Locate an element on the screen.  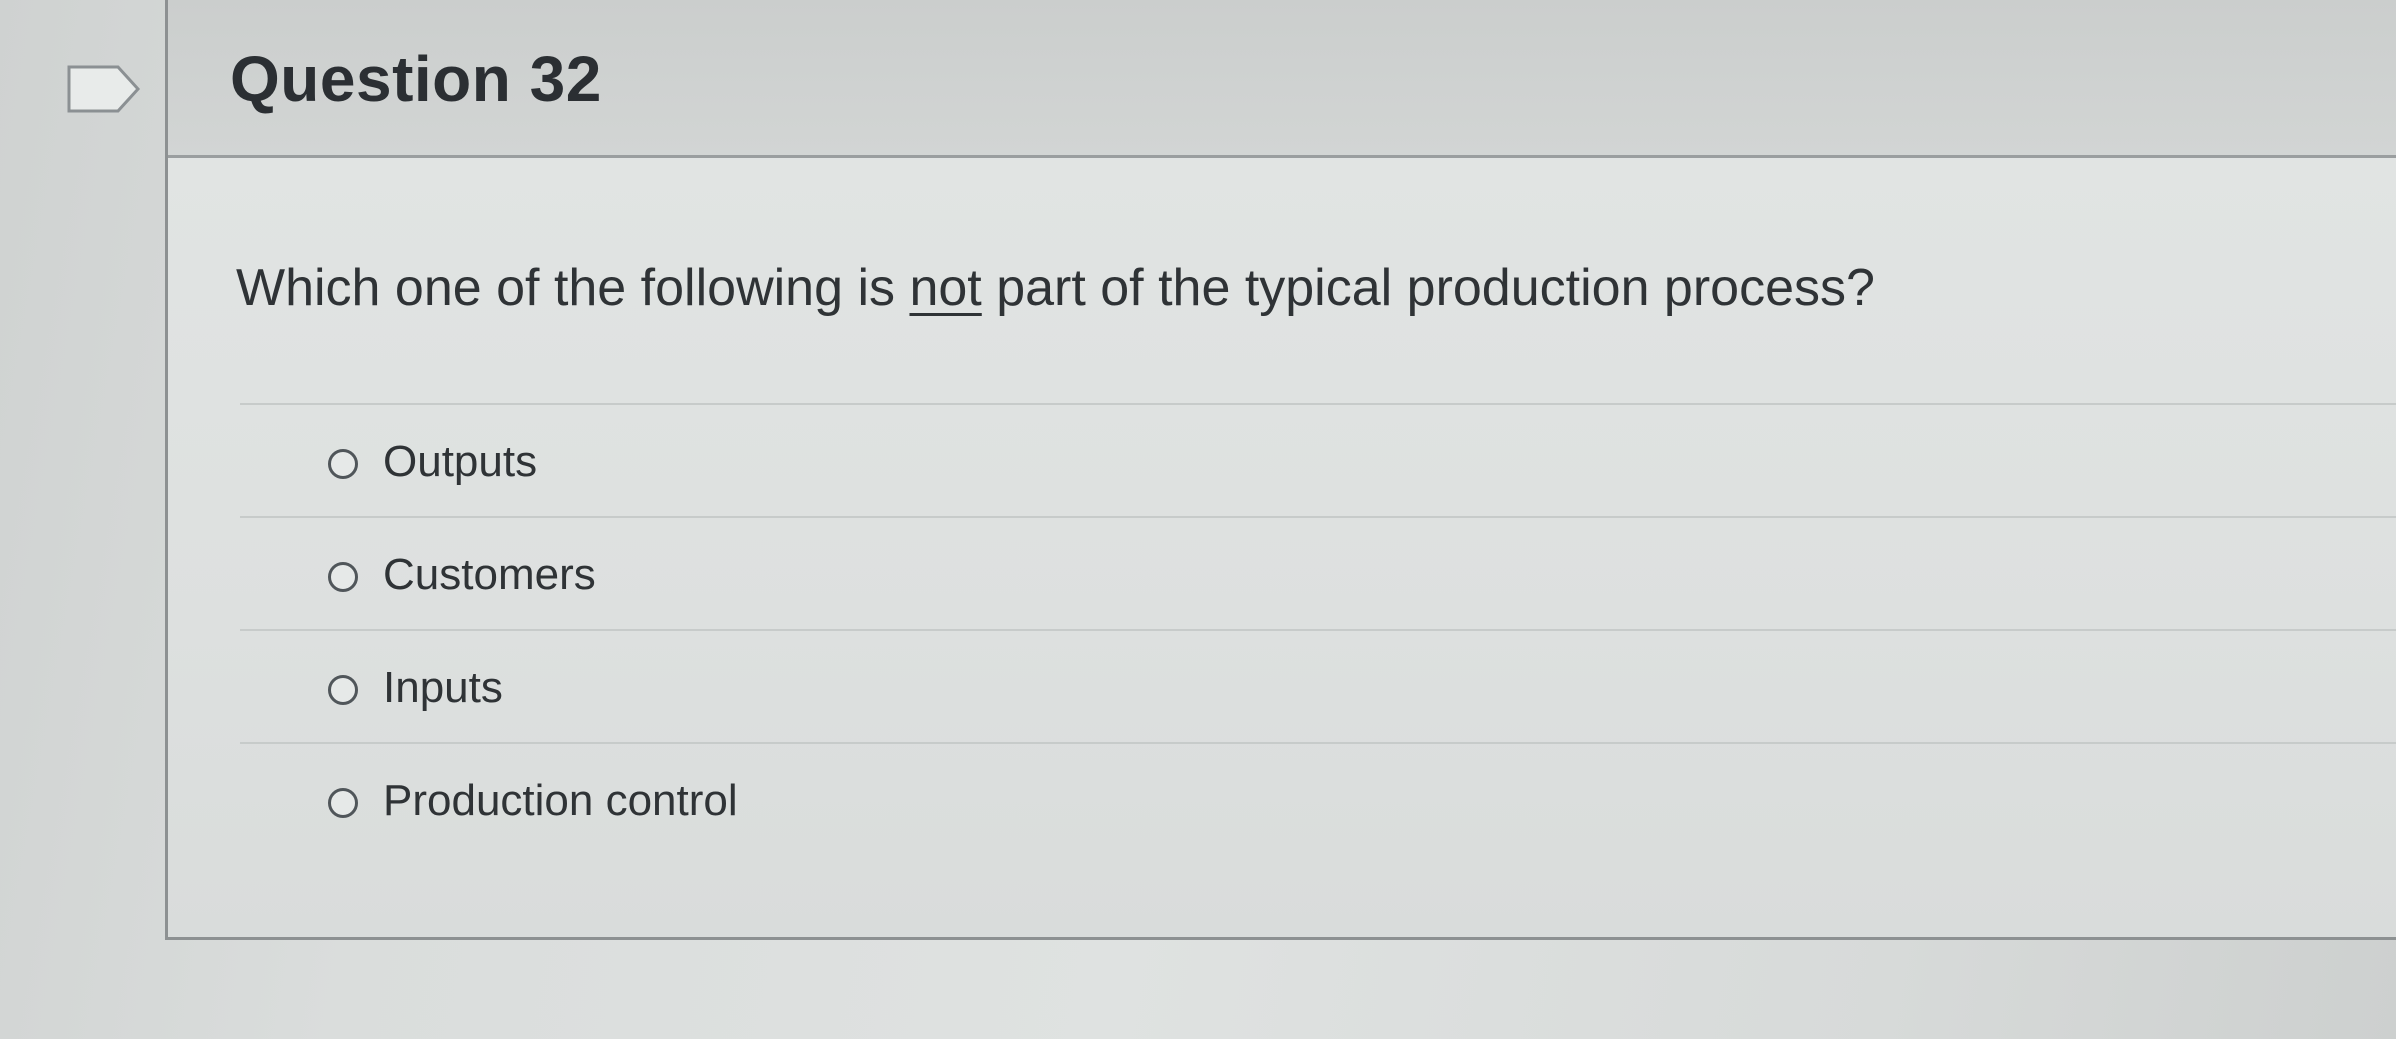
question-text-after: part of the typical production process? is located at coordinates (1428, 288).